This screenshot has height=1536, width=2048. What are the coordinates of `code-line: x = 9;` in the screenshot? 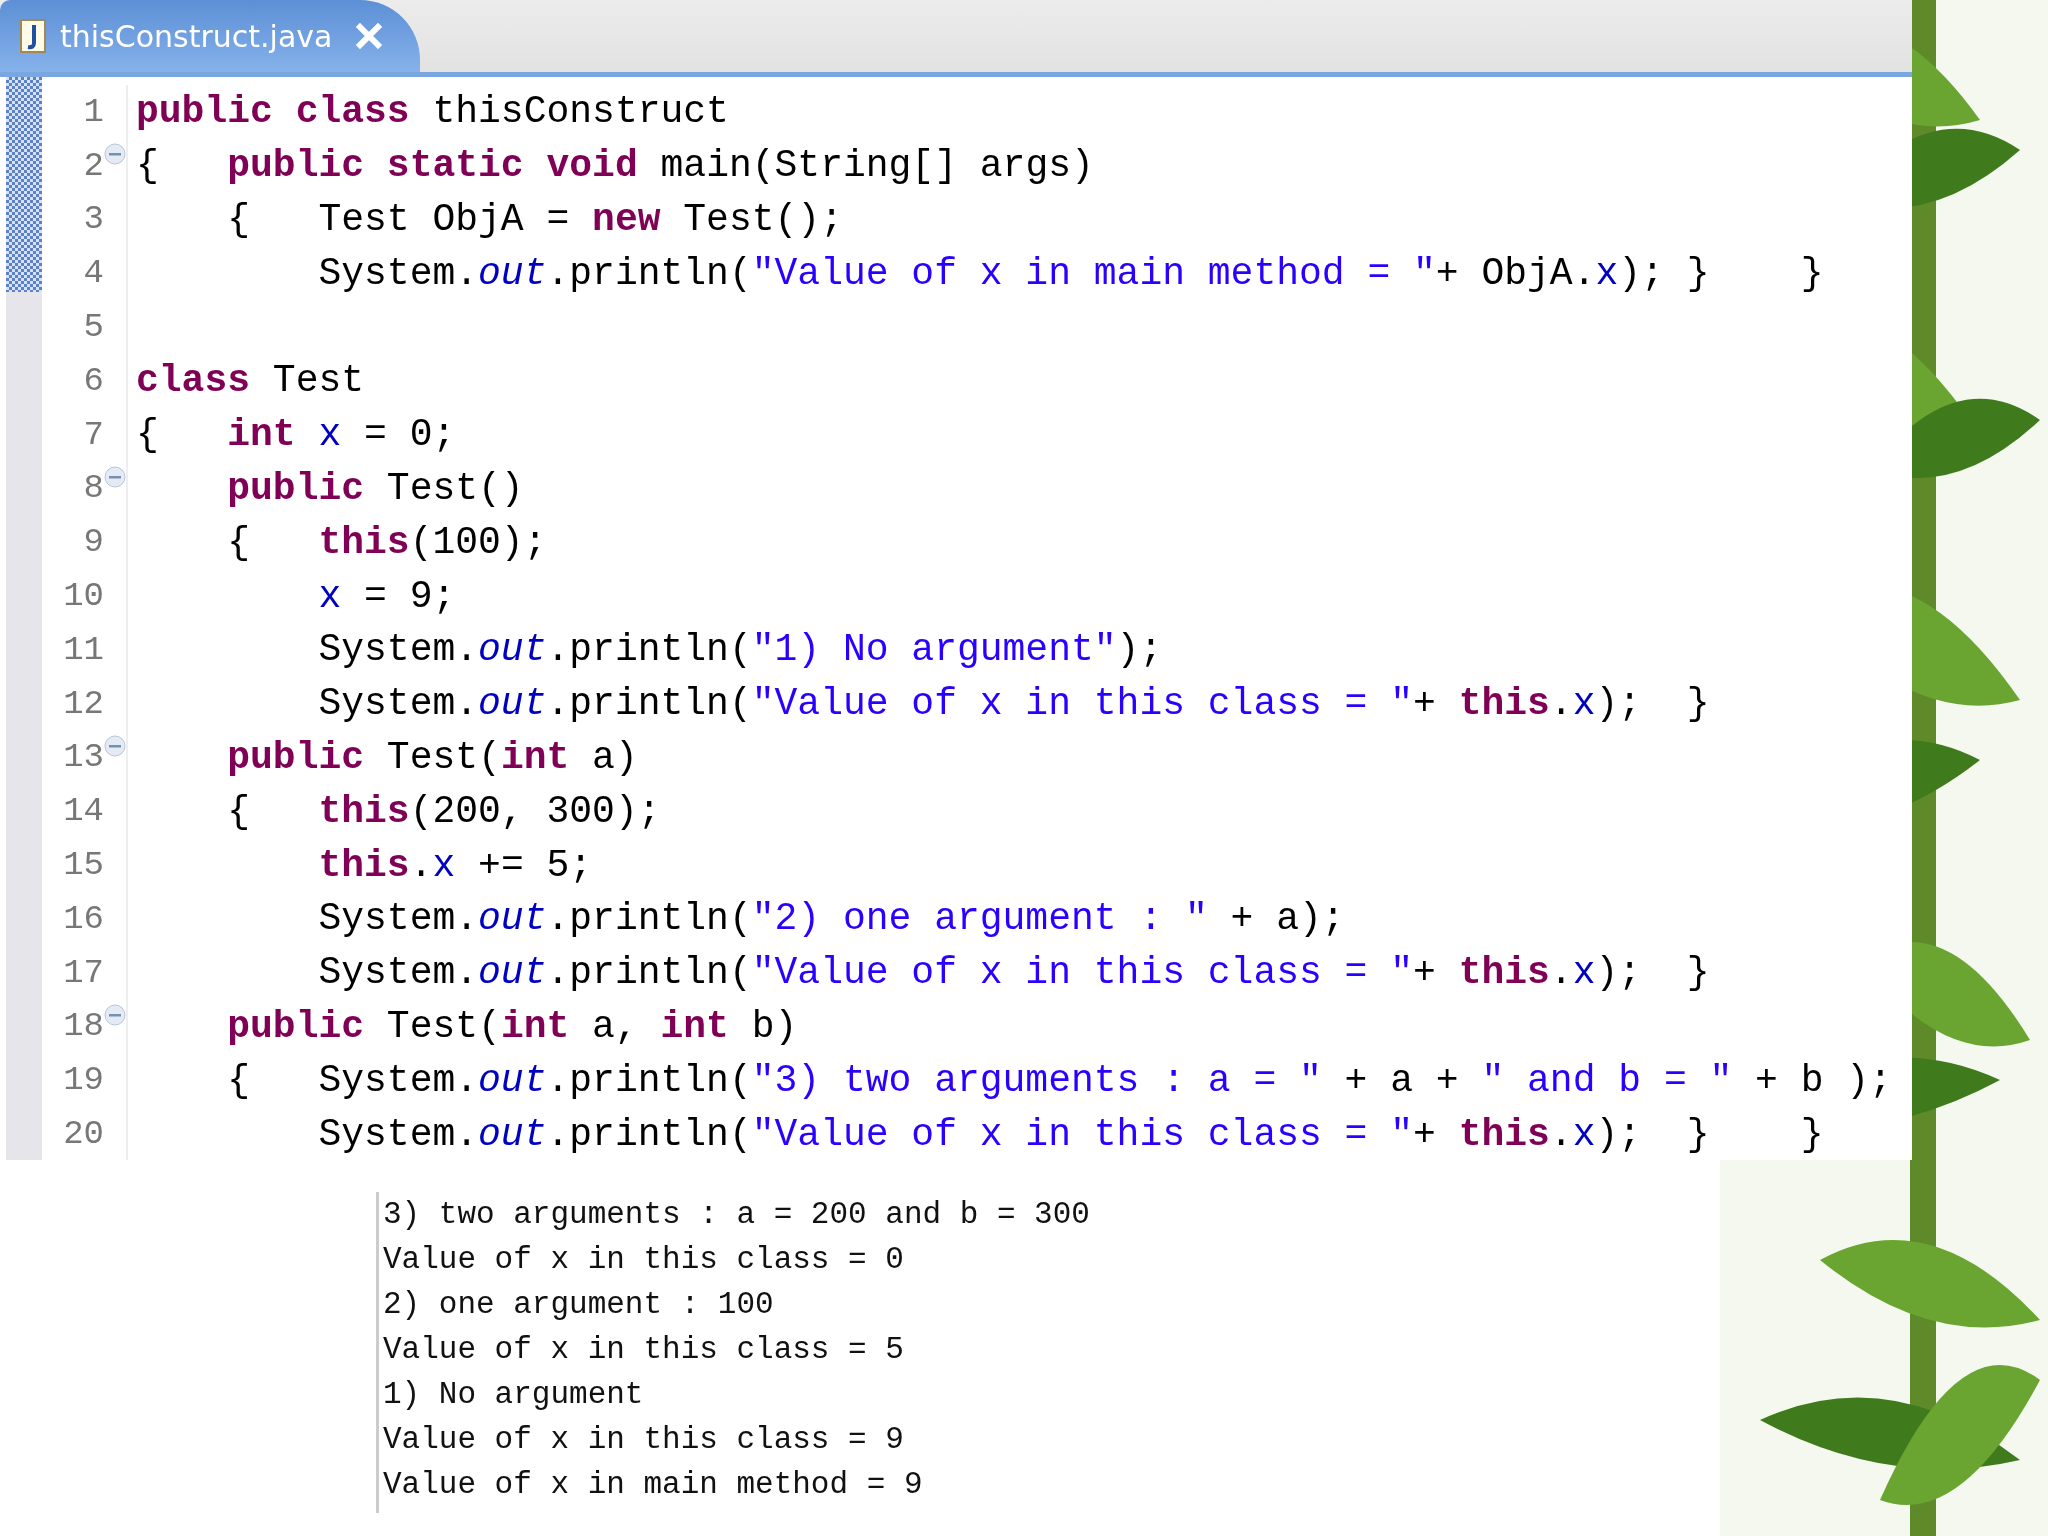 It's located at (386, 596).